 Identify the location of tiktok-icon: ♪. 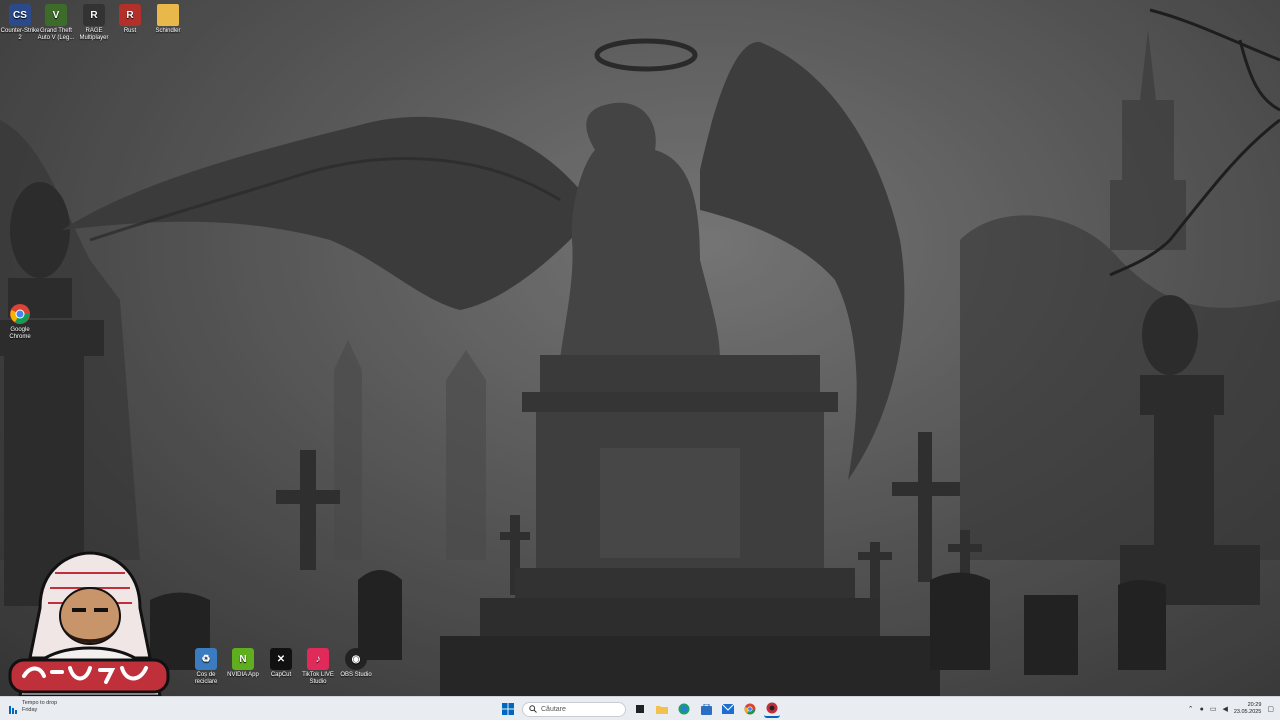
(318, 659).